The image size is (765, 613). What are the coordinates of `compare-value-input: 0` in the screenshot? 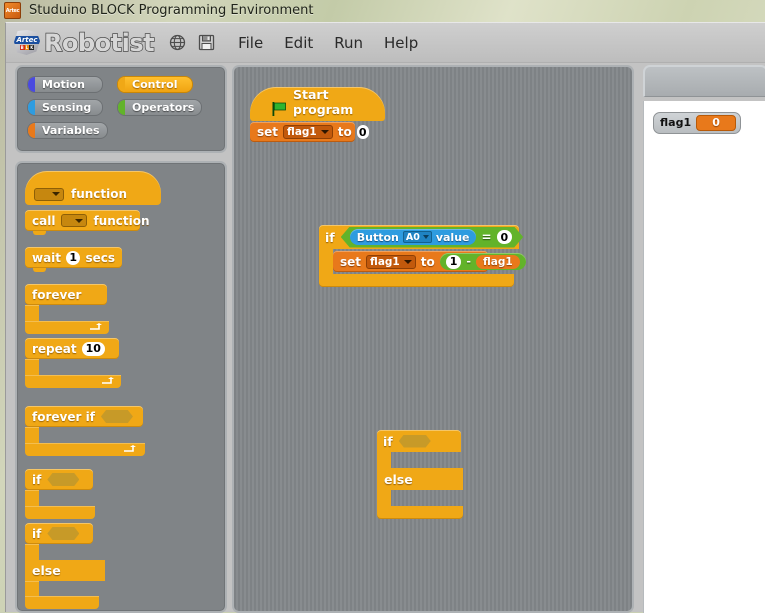 It's located at (505, 237).